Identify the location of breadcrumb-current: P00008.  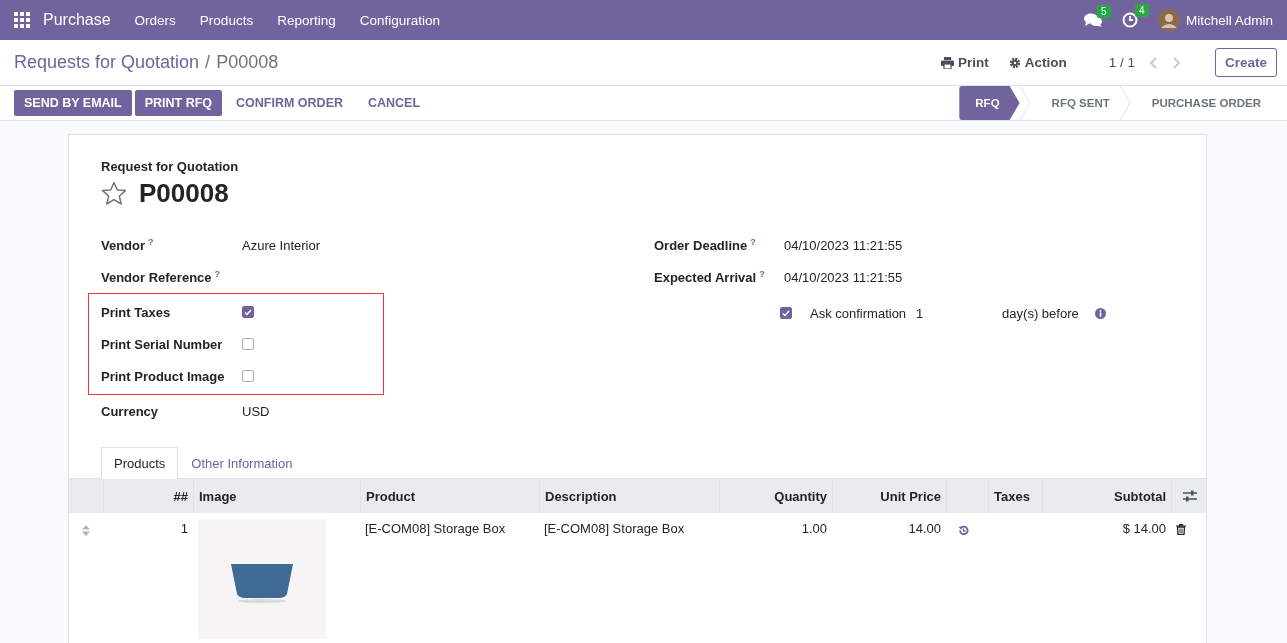
(247, 62).